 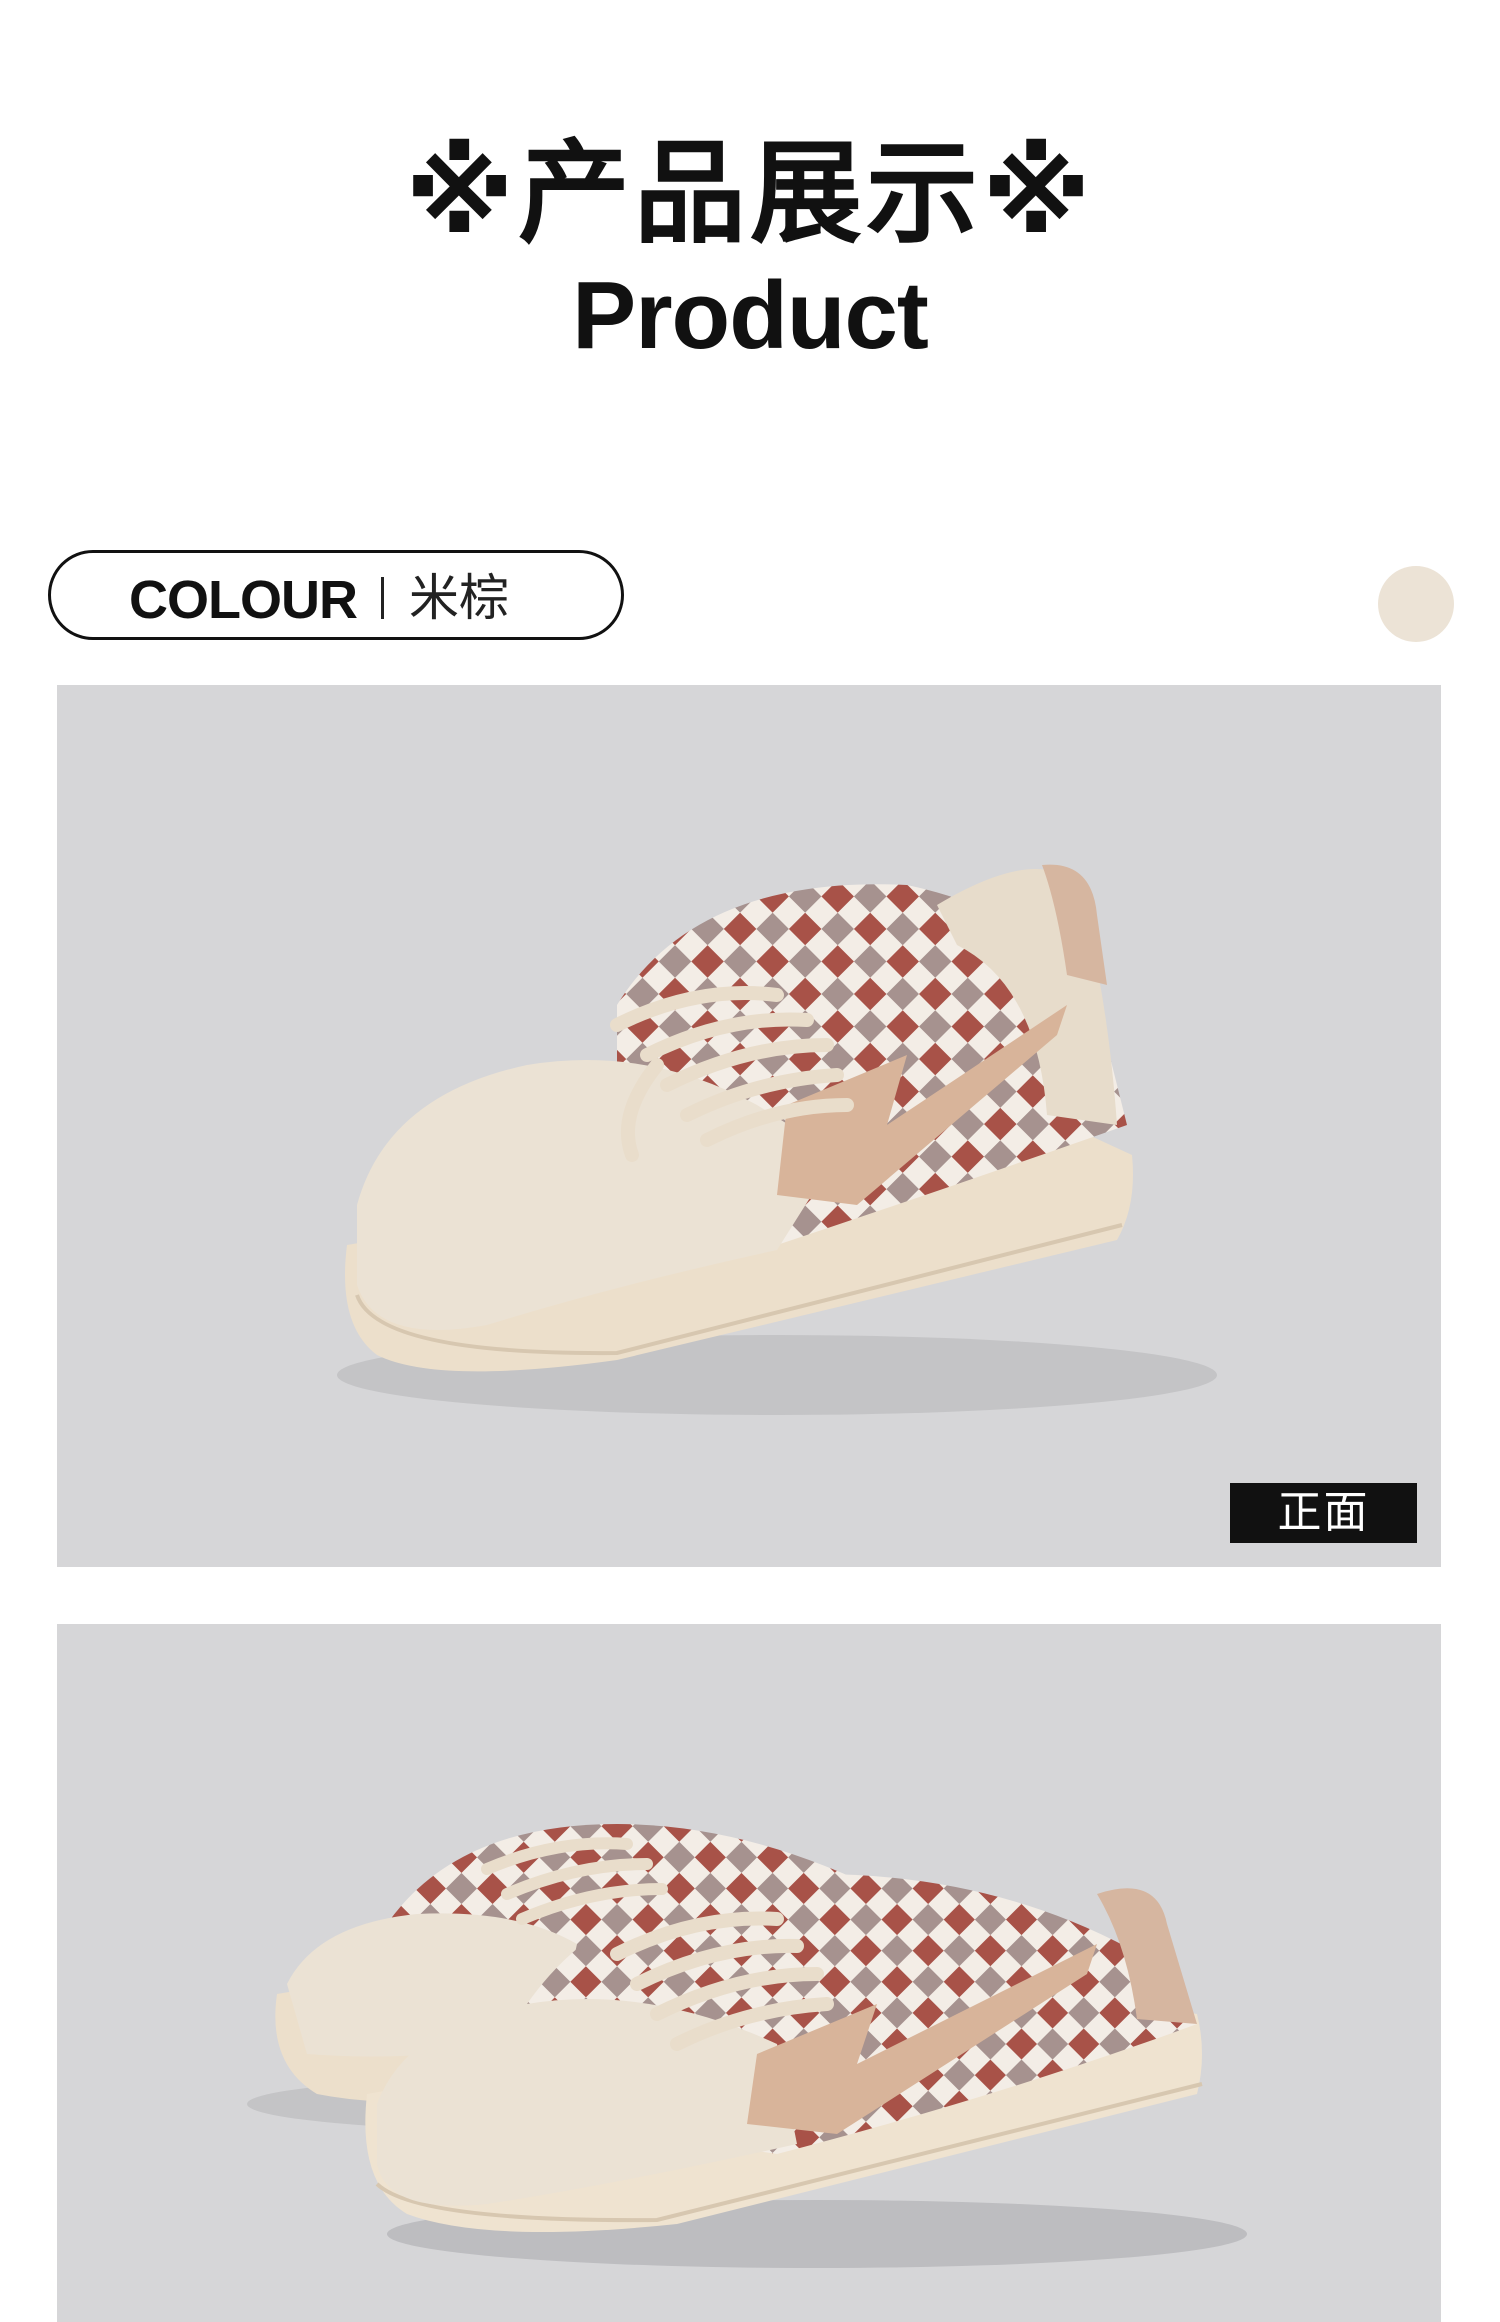 What do you see at coordinates (747, 2046) in the screenshot?
I see `sneaker-pair-illustration` at bounding box center [747, 2046].